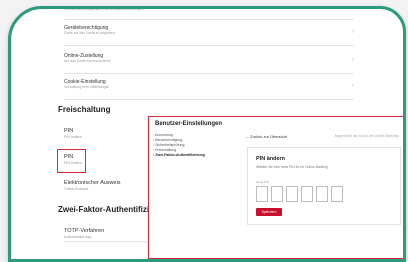 The height and width of the screenshot is (262, 408). Describe the element at coordinates (87, 87) in the screenshot. I see `item-subtitle: Verwaltung Ihrer Mitteilungen` at that location.